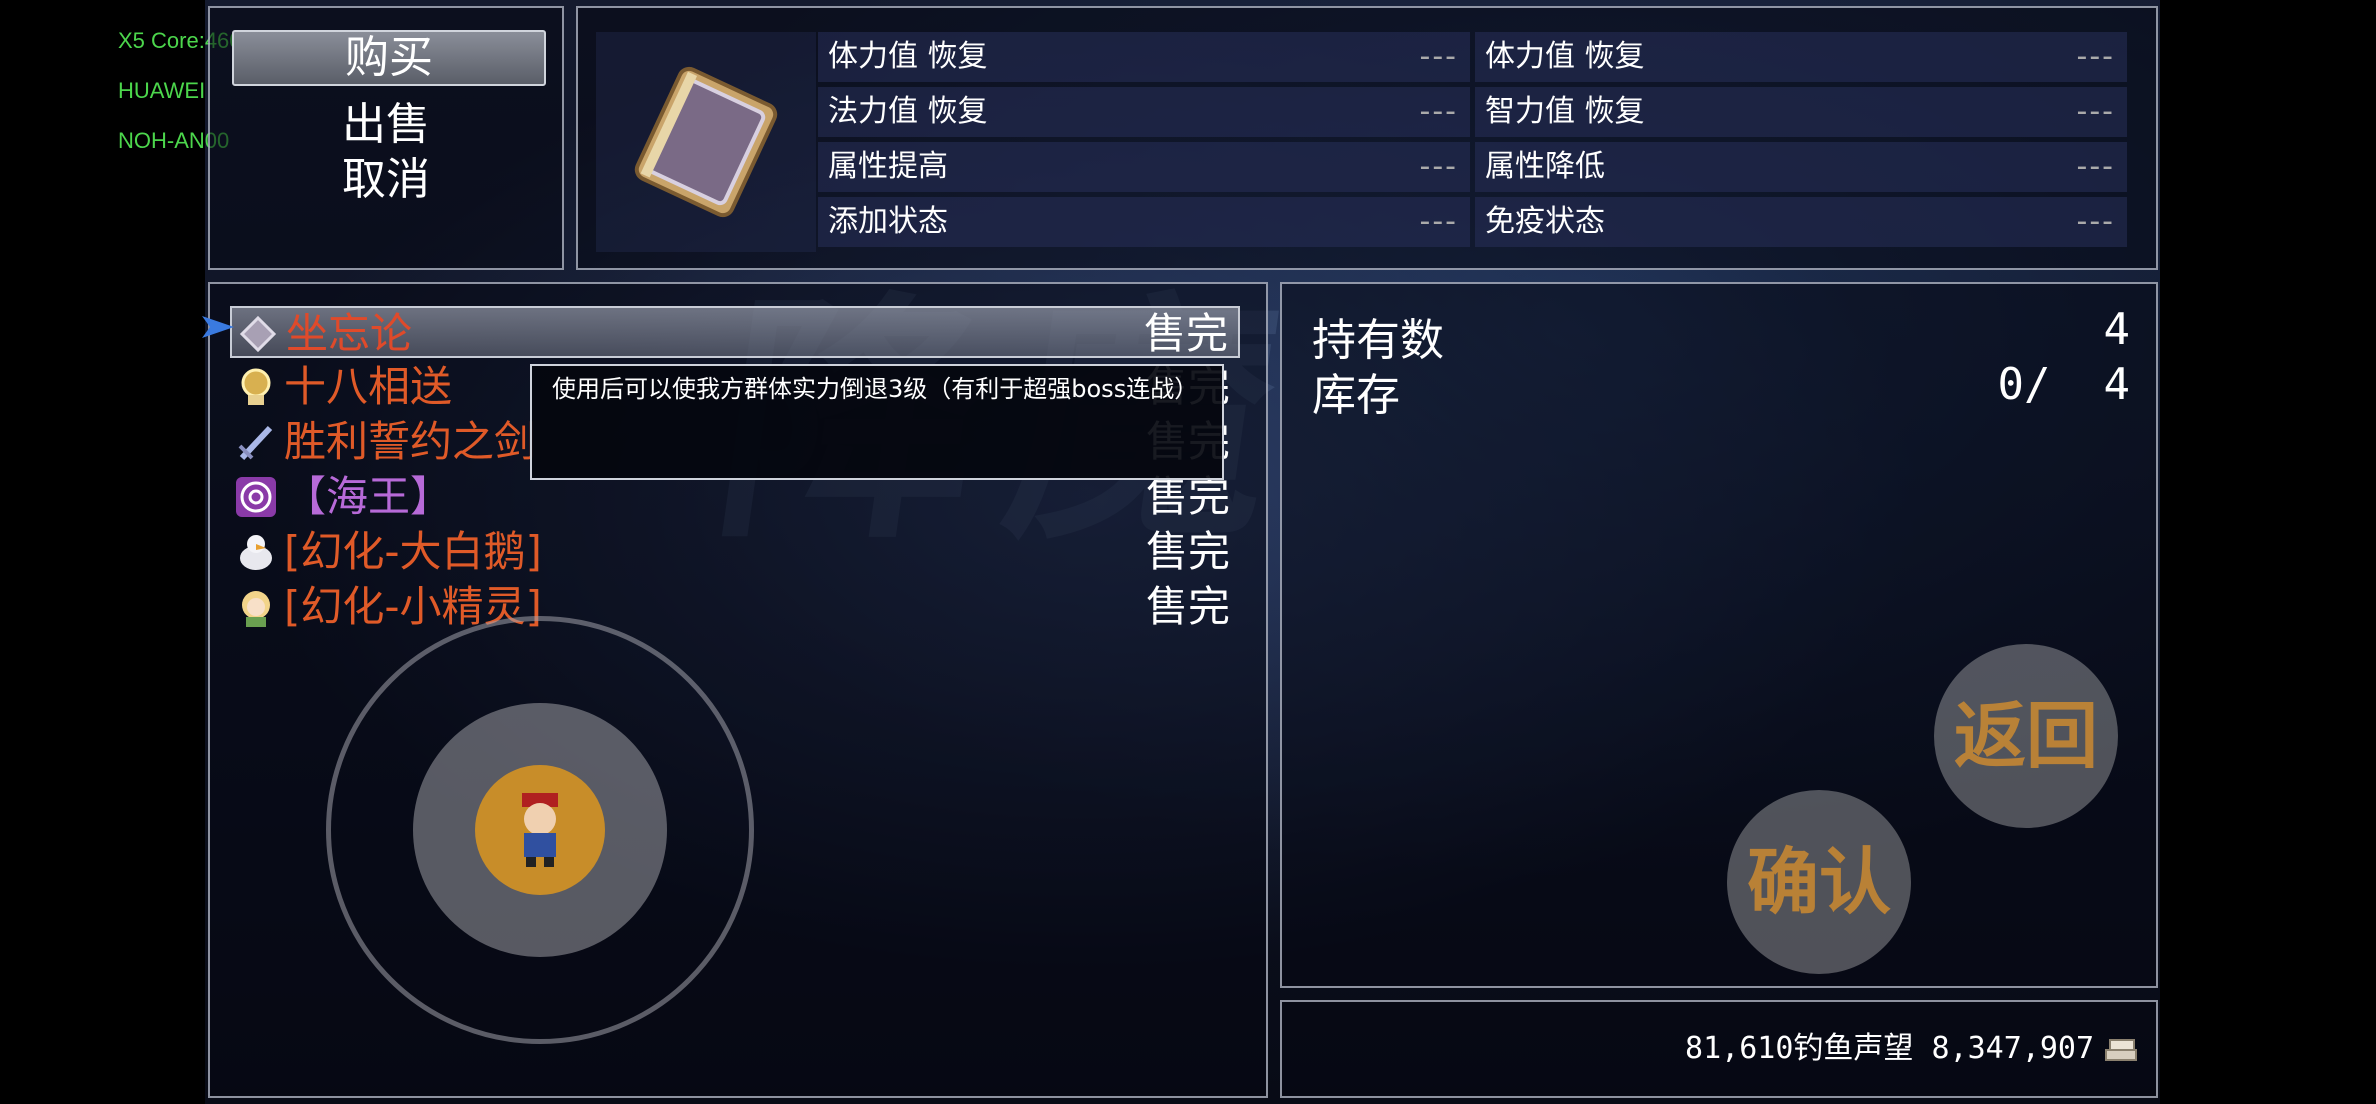 The height and width of the screenshot is (1104, 2376). What do you see at coordinates (2063, 384) in the screenshot?
I see `stock-value: 0/ 4` at bounding box center [2063, 384].